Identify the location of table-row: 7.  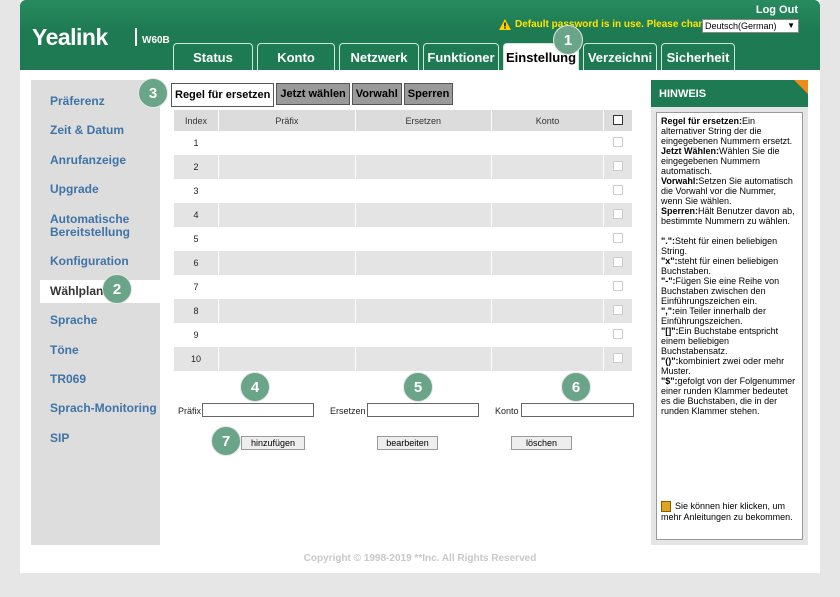
(402, 287).